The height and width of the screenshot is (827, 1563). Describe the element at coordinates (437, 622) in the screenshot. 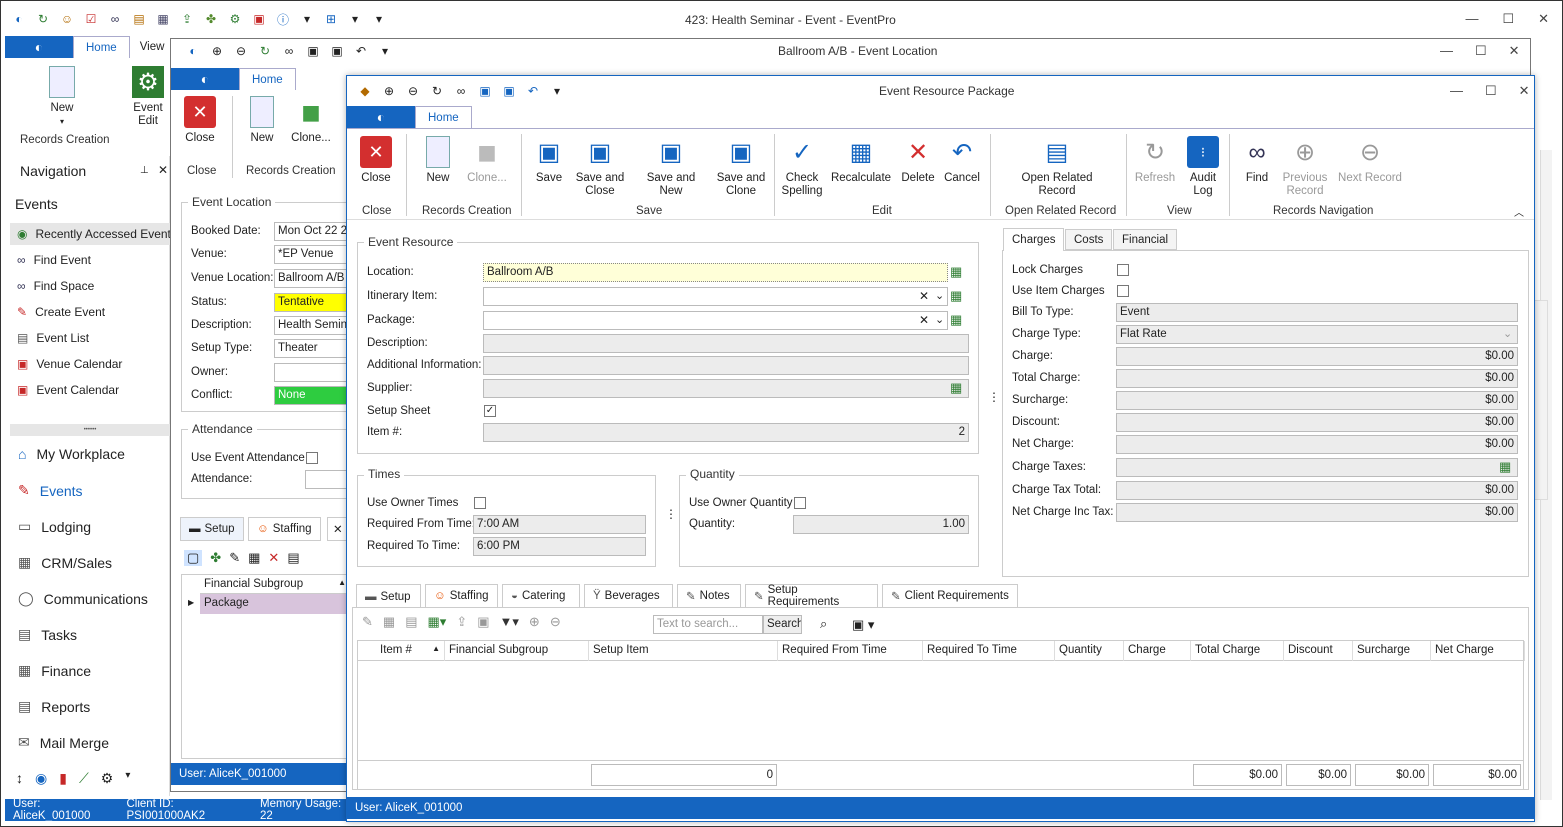

I see `layout-icon: ▦▾` at that location.